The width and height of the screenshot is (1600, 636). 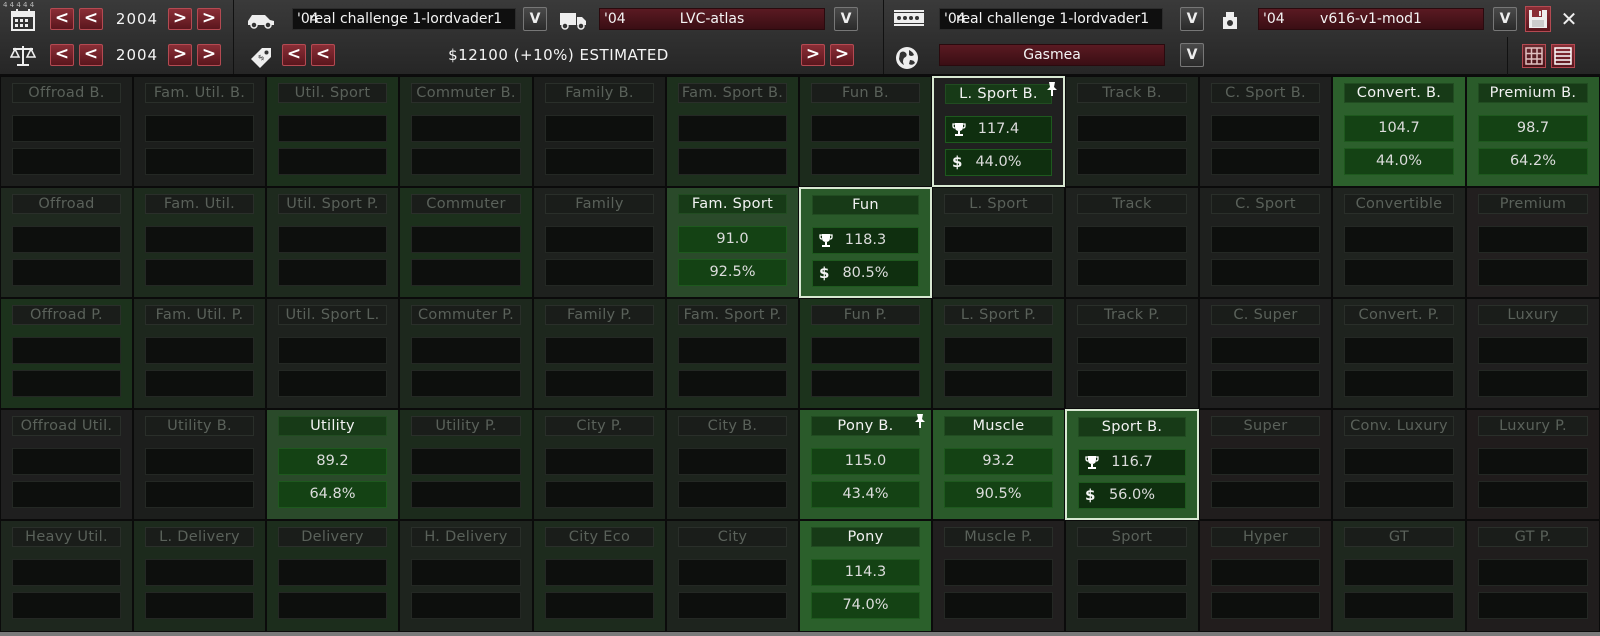 What do you see at coordinates (199, 353) in the screenshot?
I see `segment-cell: Fam. Util. P.` at bounding box center [199, 353].